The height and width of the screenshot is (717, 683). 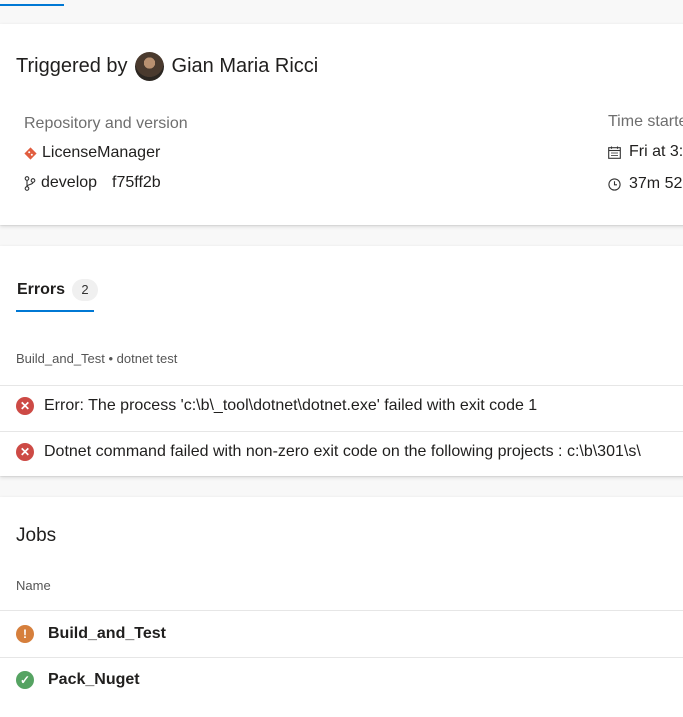 I want to click on job-row-pack-nuget: ✓ Pack_Nuget, so click(x=78, y=680).